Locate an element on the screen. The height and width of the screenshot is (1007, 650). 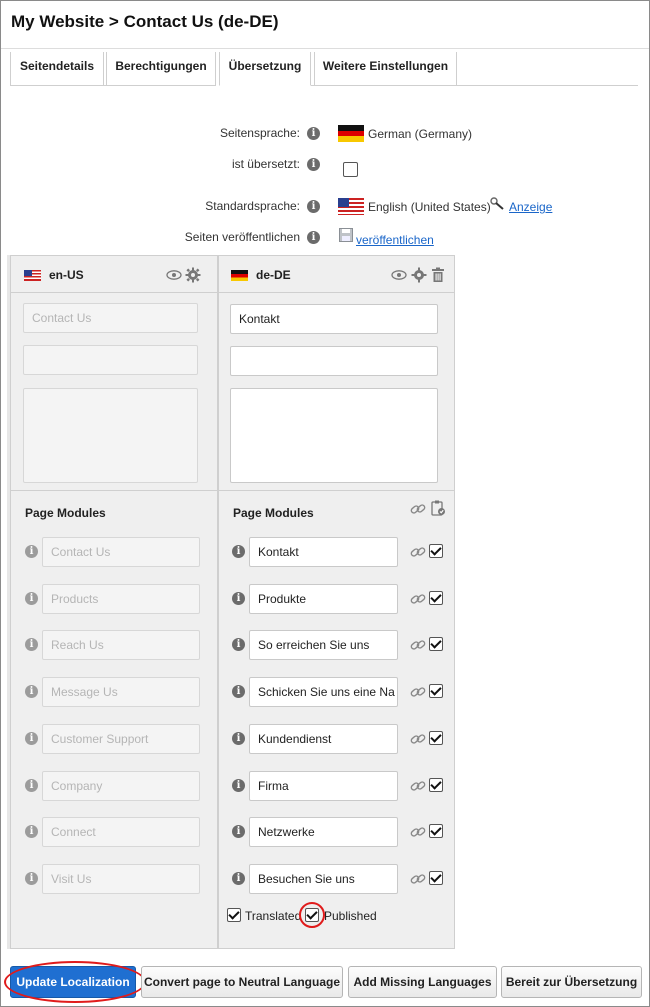
target-module-input: So erreichen Sie uns is located at coordinates (323, 645).